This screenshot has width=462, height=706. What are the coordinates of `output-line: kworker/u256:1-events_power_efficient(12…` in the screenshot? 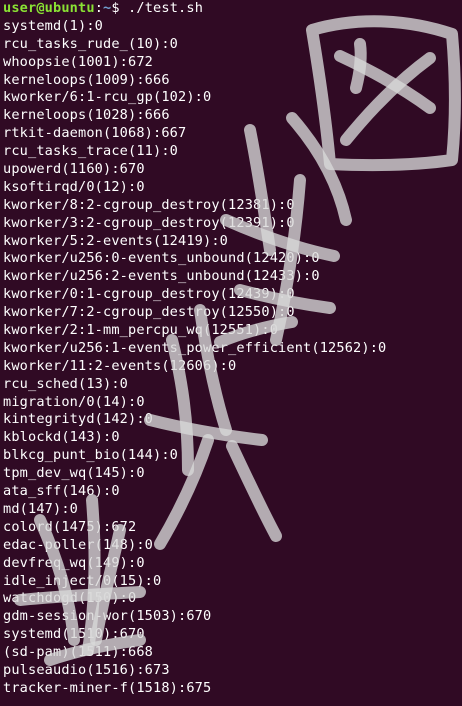 It's located at (195, 347).